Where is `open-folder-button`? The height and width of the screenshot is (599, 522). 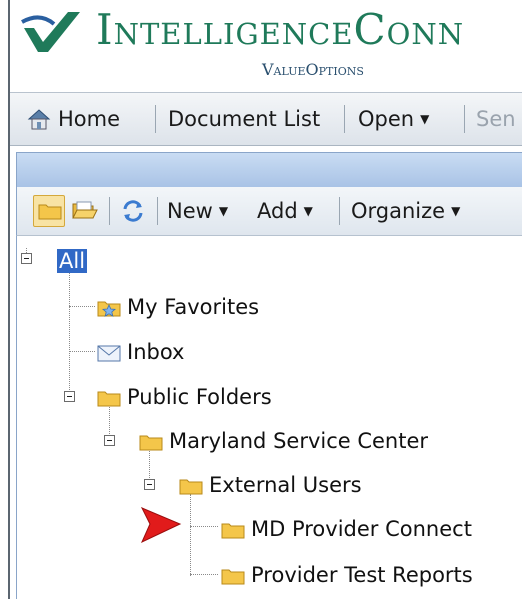
open-folder-button is located at coordinates (85, 211).